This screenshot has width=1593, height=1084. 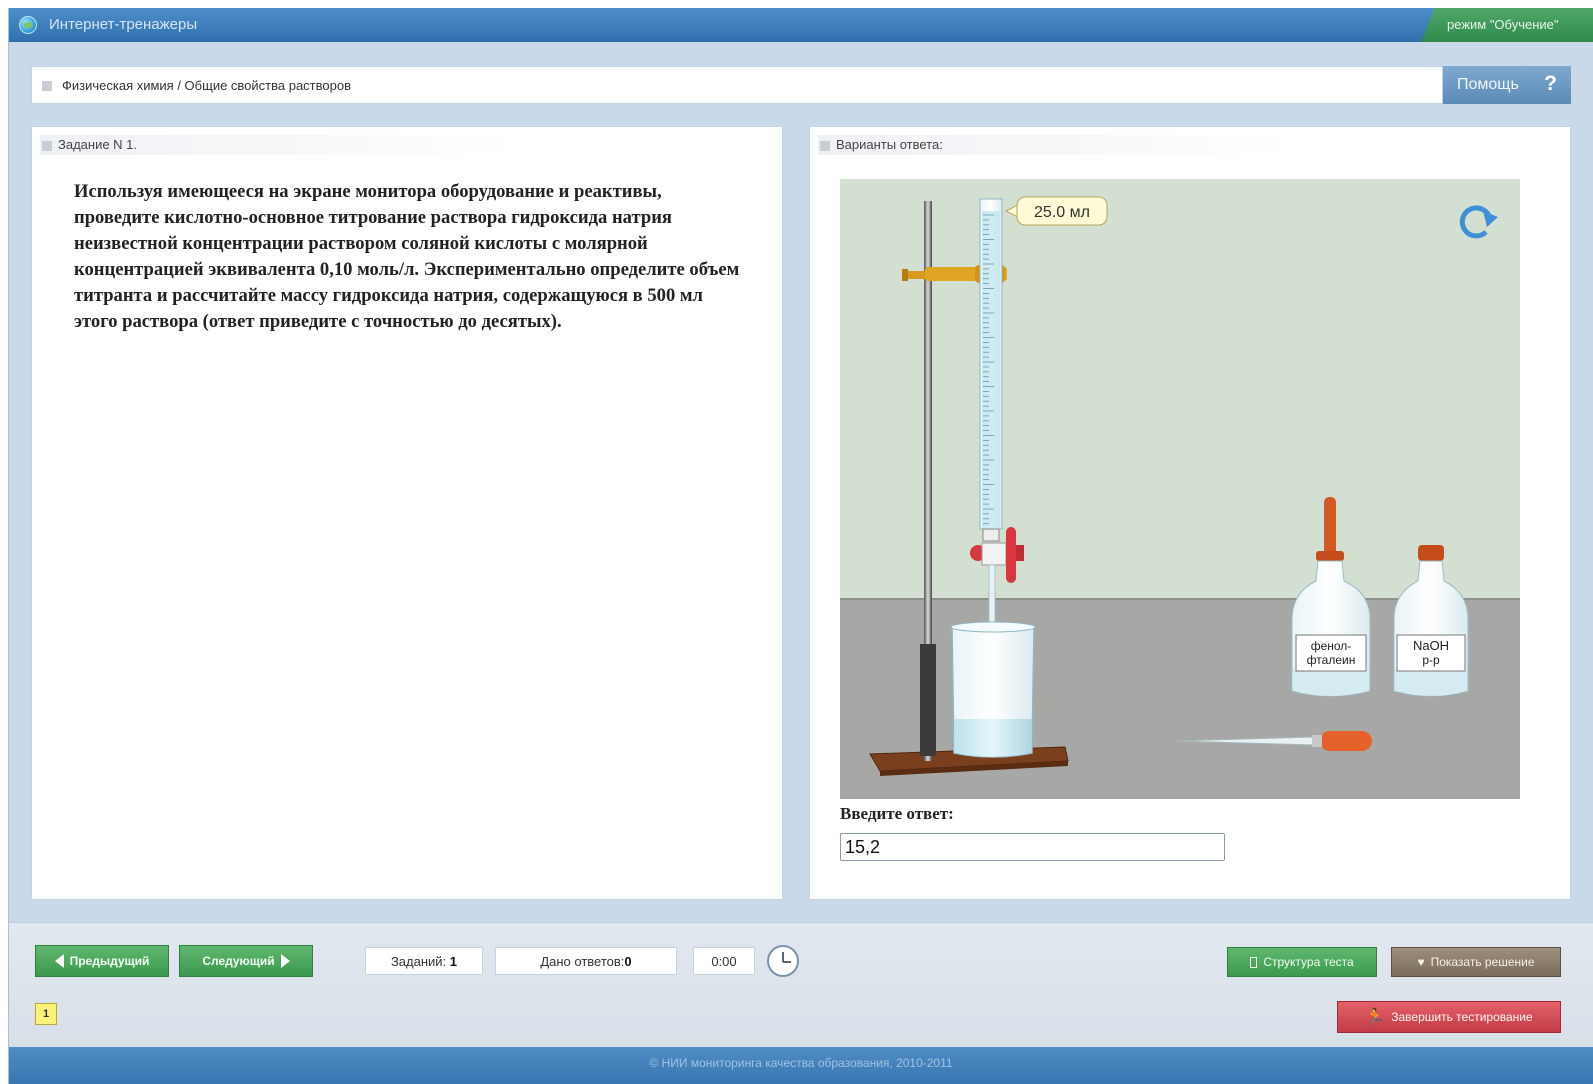 I want to click on timer: 0:00, so click(x=724, y=961).